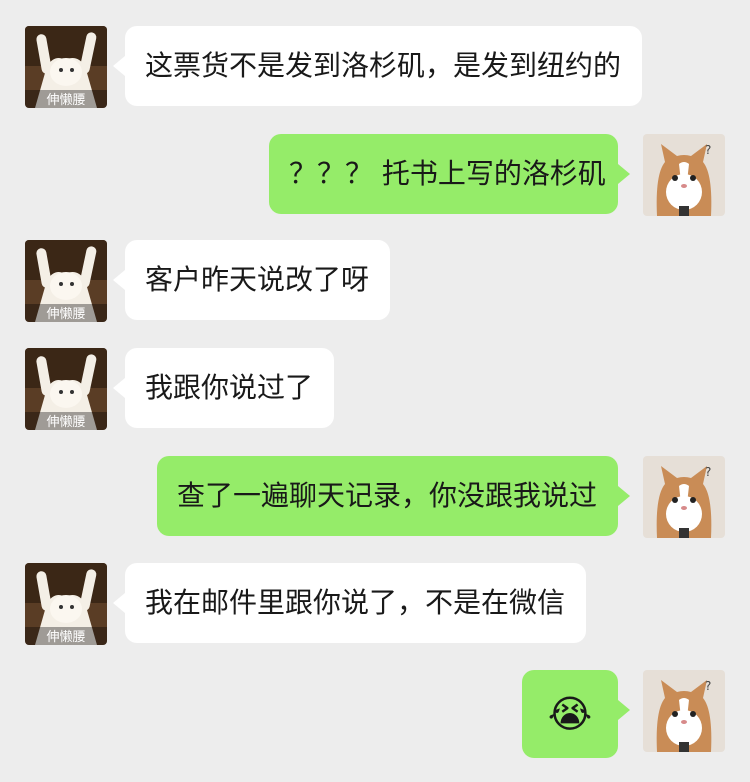 The width and height of the screenshot is (750, 782). I want to click on outgoing-message-bubble: 查了一遍聊天记录，你没跟我说过, so click(393, 496).